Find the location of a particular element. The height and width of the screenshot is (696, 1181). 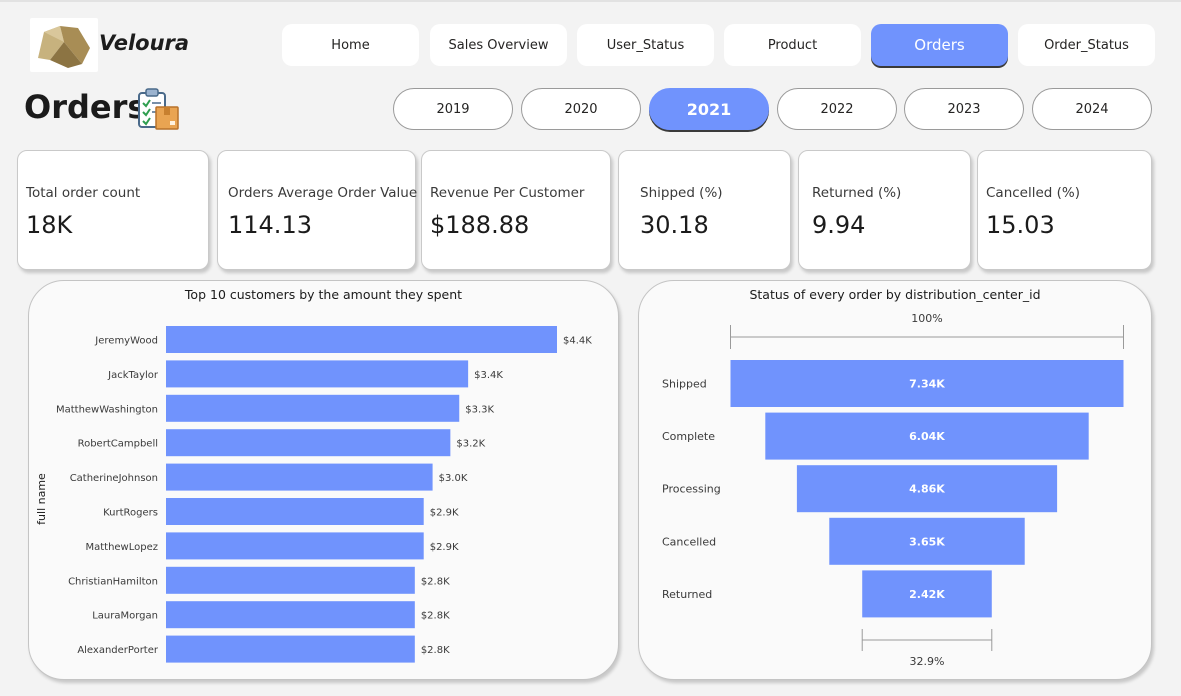

data-label: 4.86K is located at coordinates (927, 489).